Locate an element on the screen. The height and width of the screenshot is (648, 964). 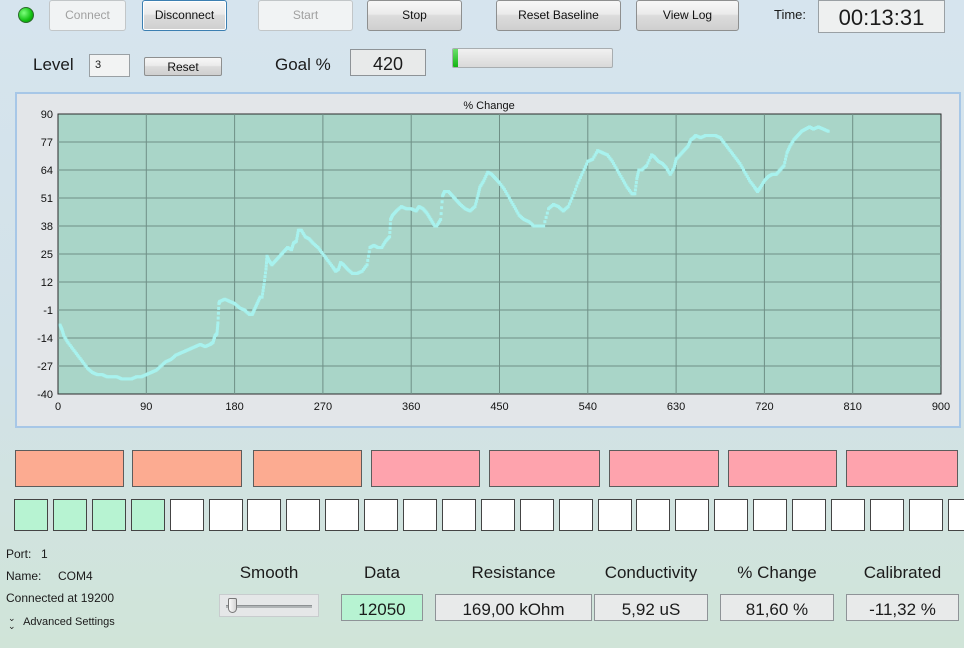
smooth-label: Smooth is located at coordinates (269, 572).